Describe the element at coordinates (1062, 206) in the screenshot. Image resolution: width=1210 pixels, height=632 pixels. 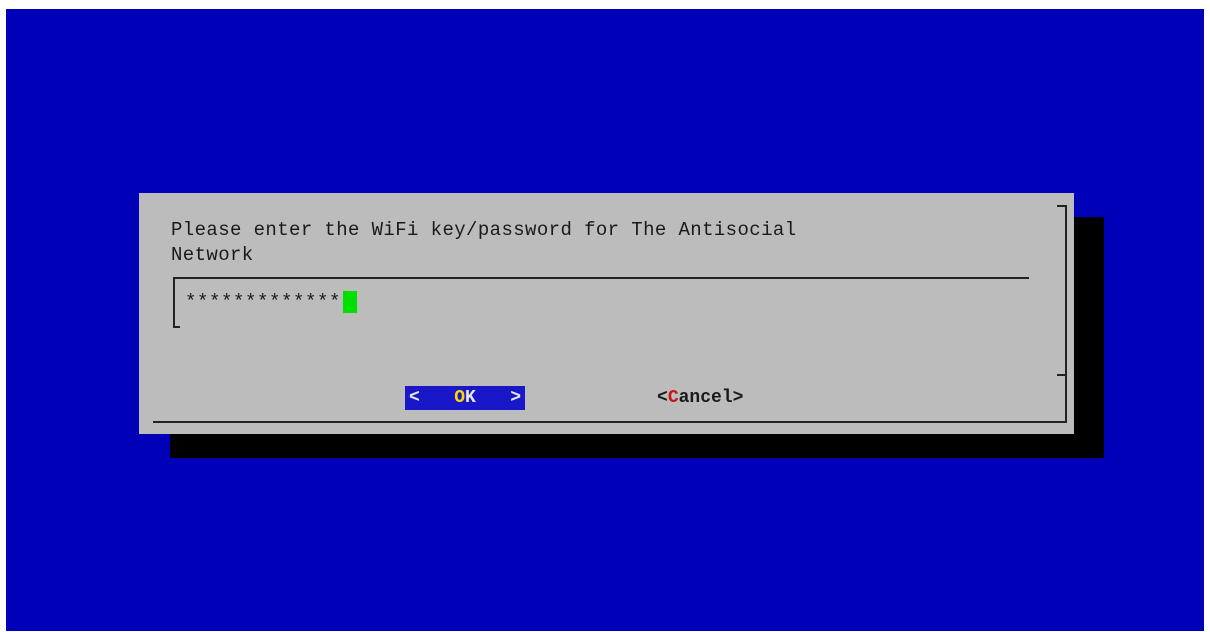
I see `dialog-frame-corner` at that location.